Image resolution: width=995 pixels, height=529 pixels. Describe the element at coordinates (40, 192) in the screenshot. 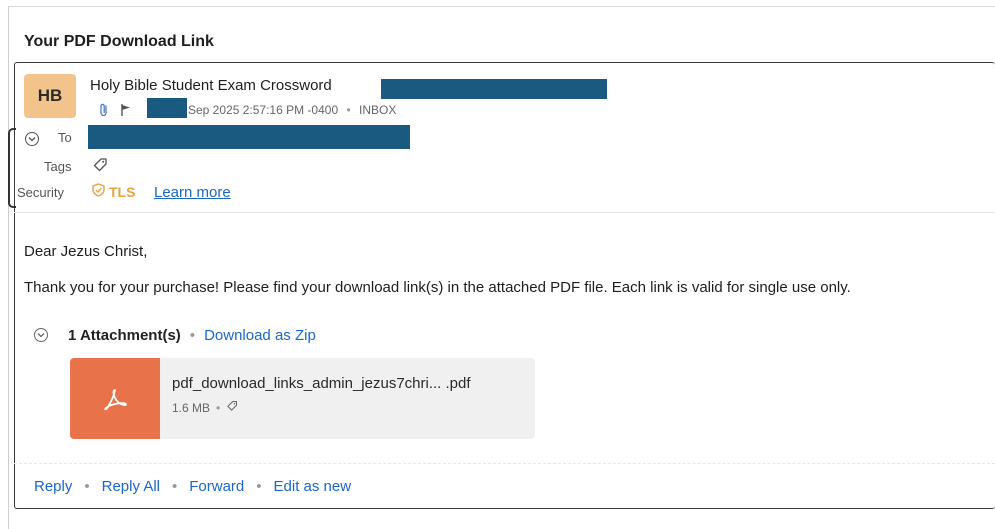

I see `security-label: Security` at that location.